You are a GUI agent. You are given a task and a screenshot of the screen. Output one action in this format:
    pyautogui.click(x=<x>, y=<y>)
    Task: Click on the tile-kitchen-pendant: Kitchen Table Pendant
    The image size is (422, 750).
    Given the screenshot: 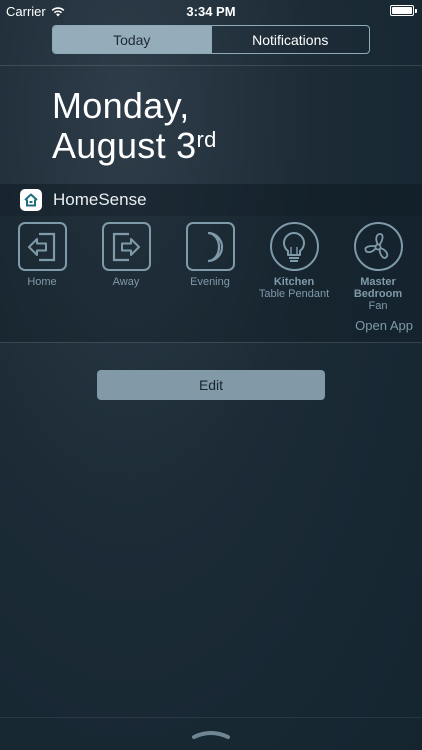 What is the action you would take?
    pyautogui.click(x=294, y=261)
    